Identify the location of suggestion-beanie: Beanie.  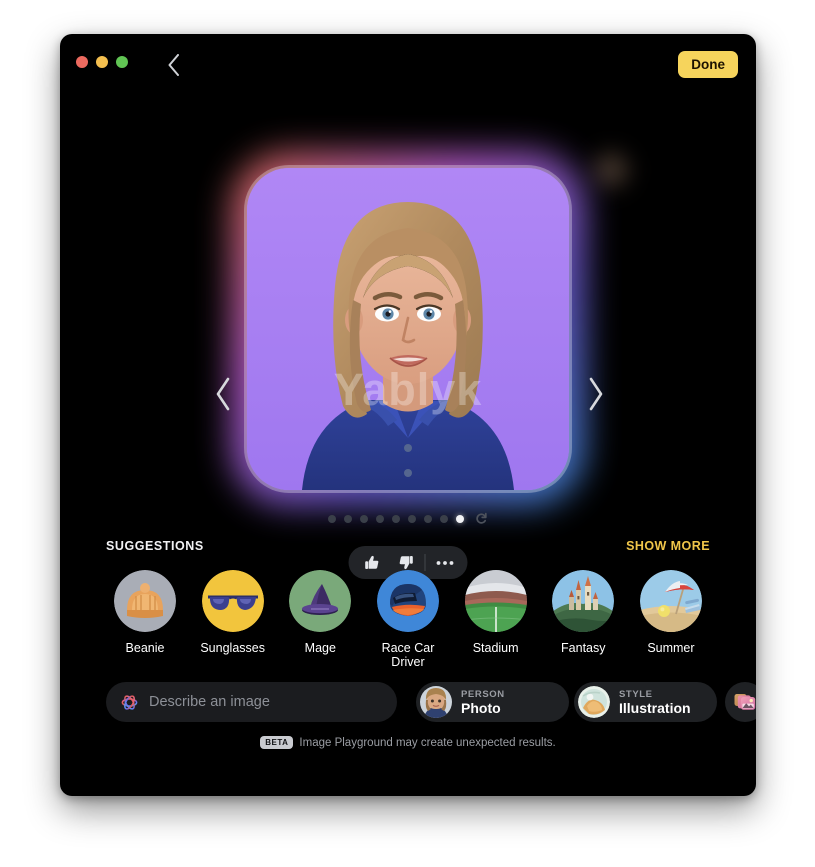
(145, 619).